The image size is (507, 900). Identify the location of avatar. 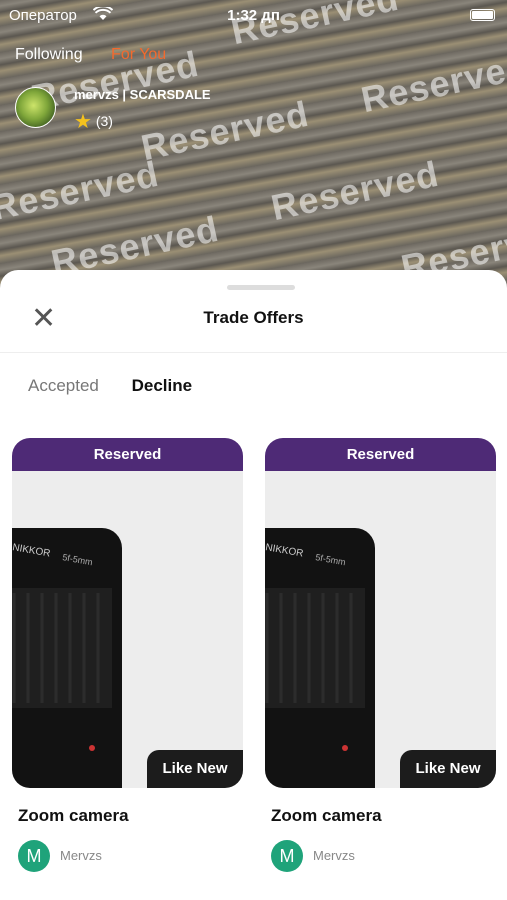
(35, 107).